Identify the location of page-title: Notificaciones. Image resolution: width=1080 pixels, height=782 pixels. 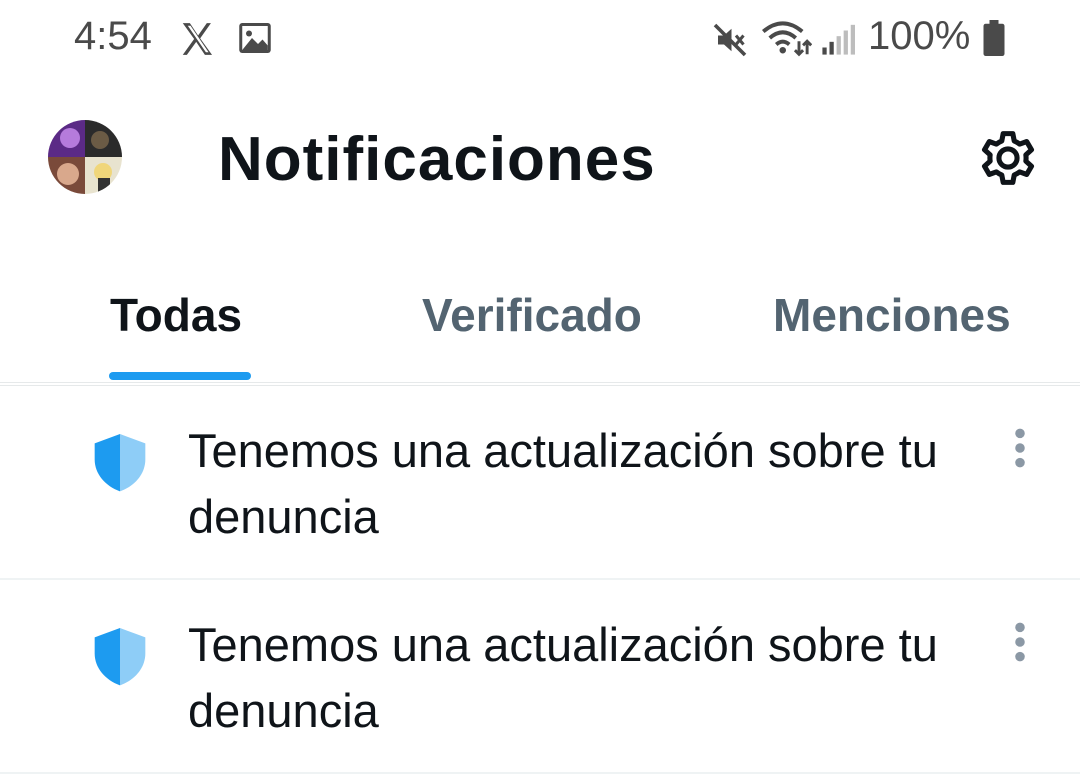
(437, 159).